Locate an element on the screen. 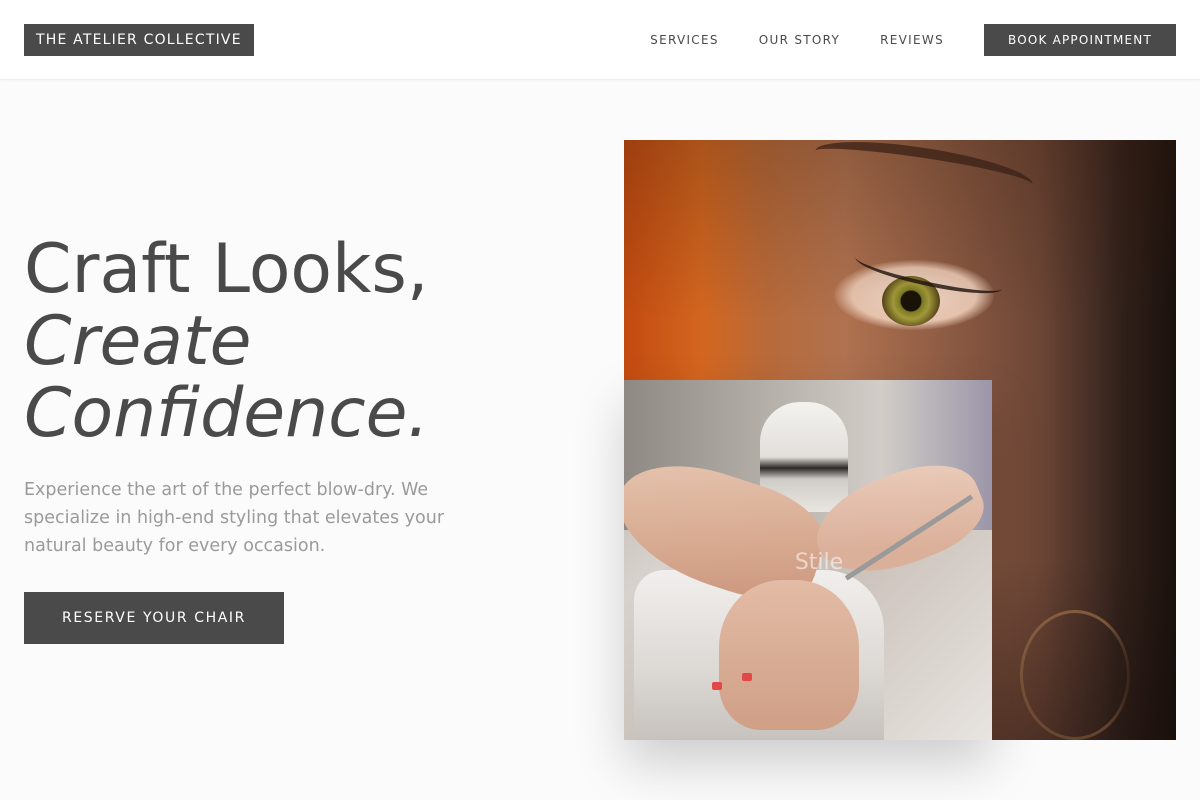  hero-title-line-3: Confidence. is located at coordinates (227, 413).